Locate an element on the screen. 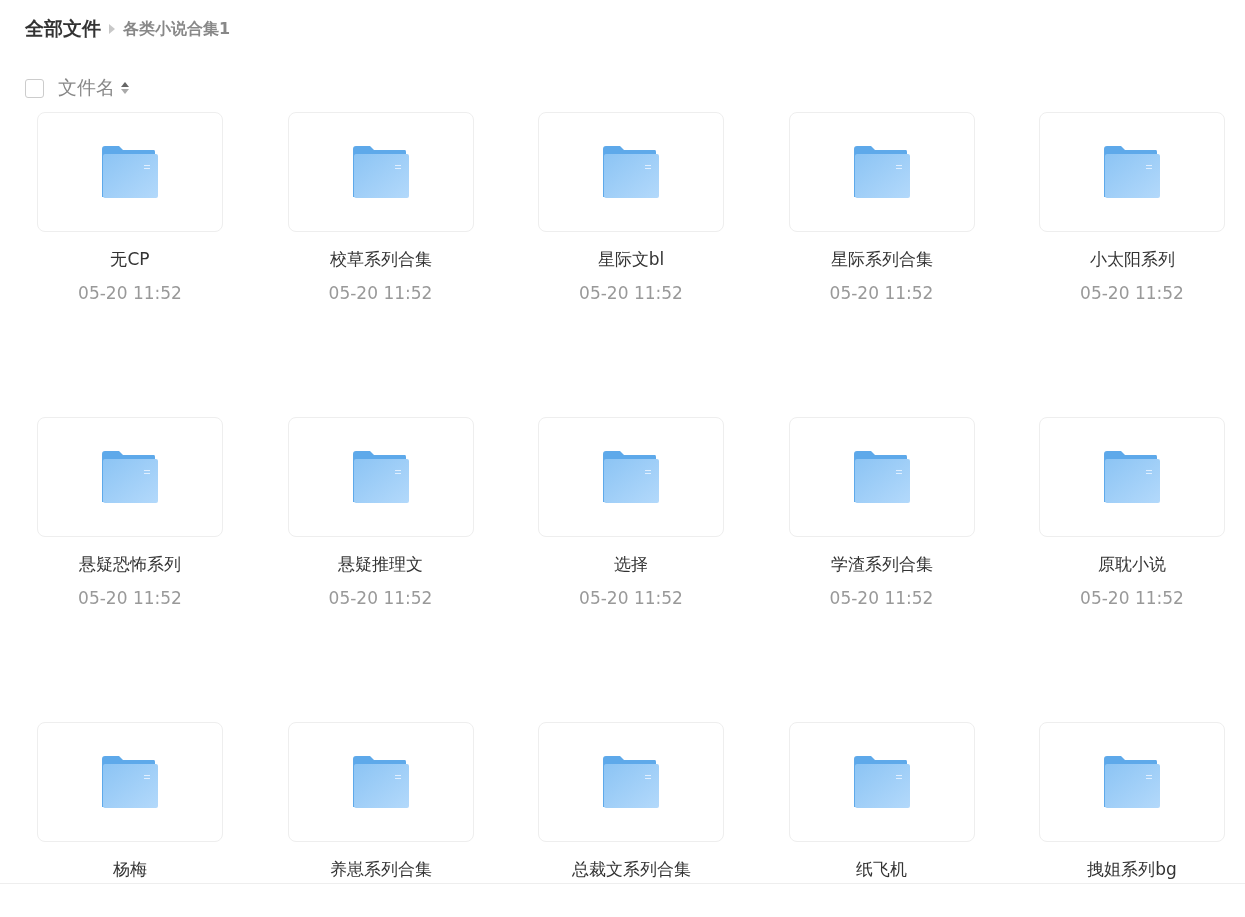  folder-name: 养崽系列合集 is located at coordinates (380, 869).